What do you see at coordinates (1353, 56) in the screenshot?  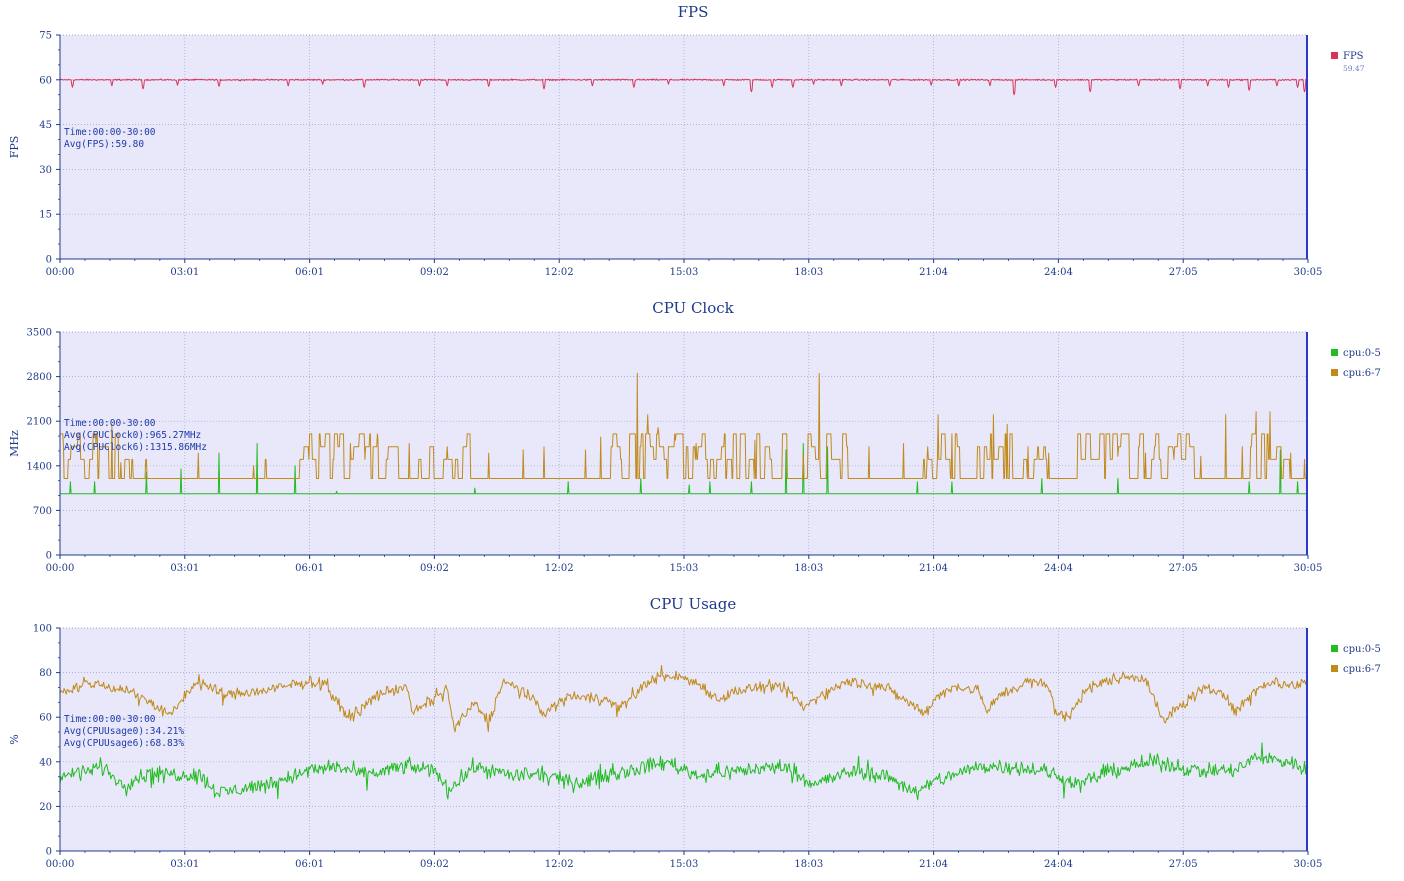 I see `legend-label: FPS` at bounding box center [1353, 56].